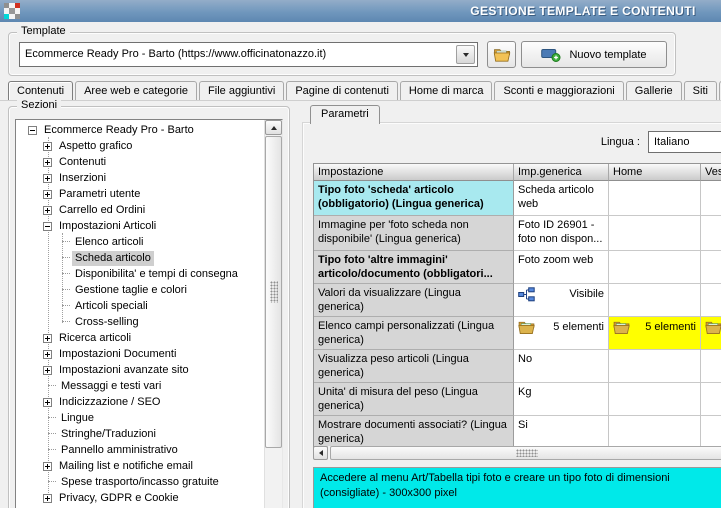 The image size is (721, 508). What do you see at coordinates (136, 91) in the screenshot?
I see `tab-aree-web-e-categorie: Aree web e categorie` at bounding box center [136, 91].